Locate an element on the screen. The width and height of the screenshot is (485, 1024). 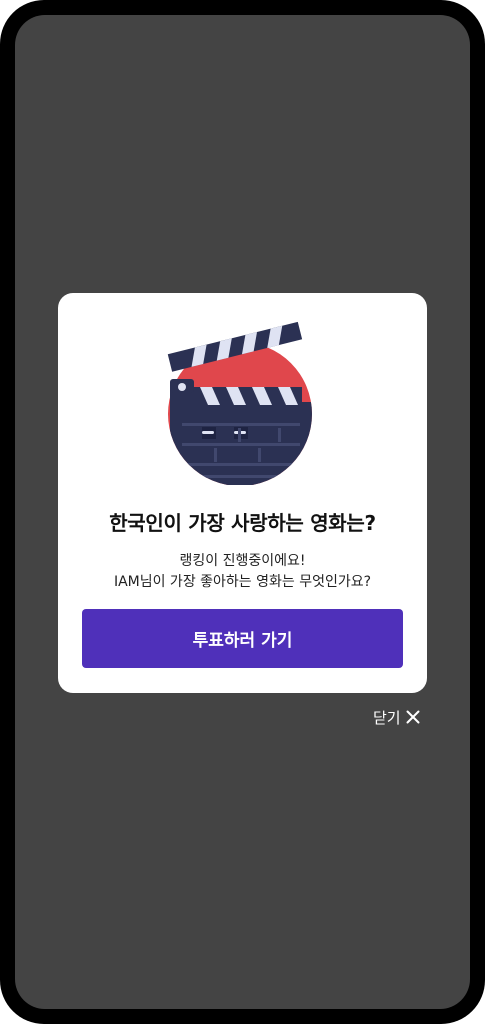
vote-button: 투표하러 가기 is located at coordinates (242, 638).